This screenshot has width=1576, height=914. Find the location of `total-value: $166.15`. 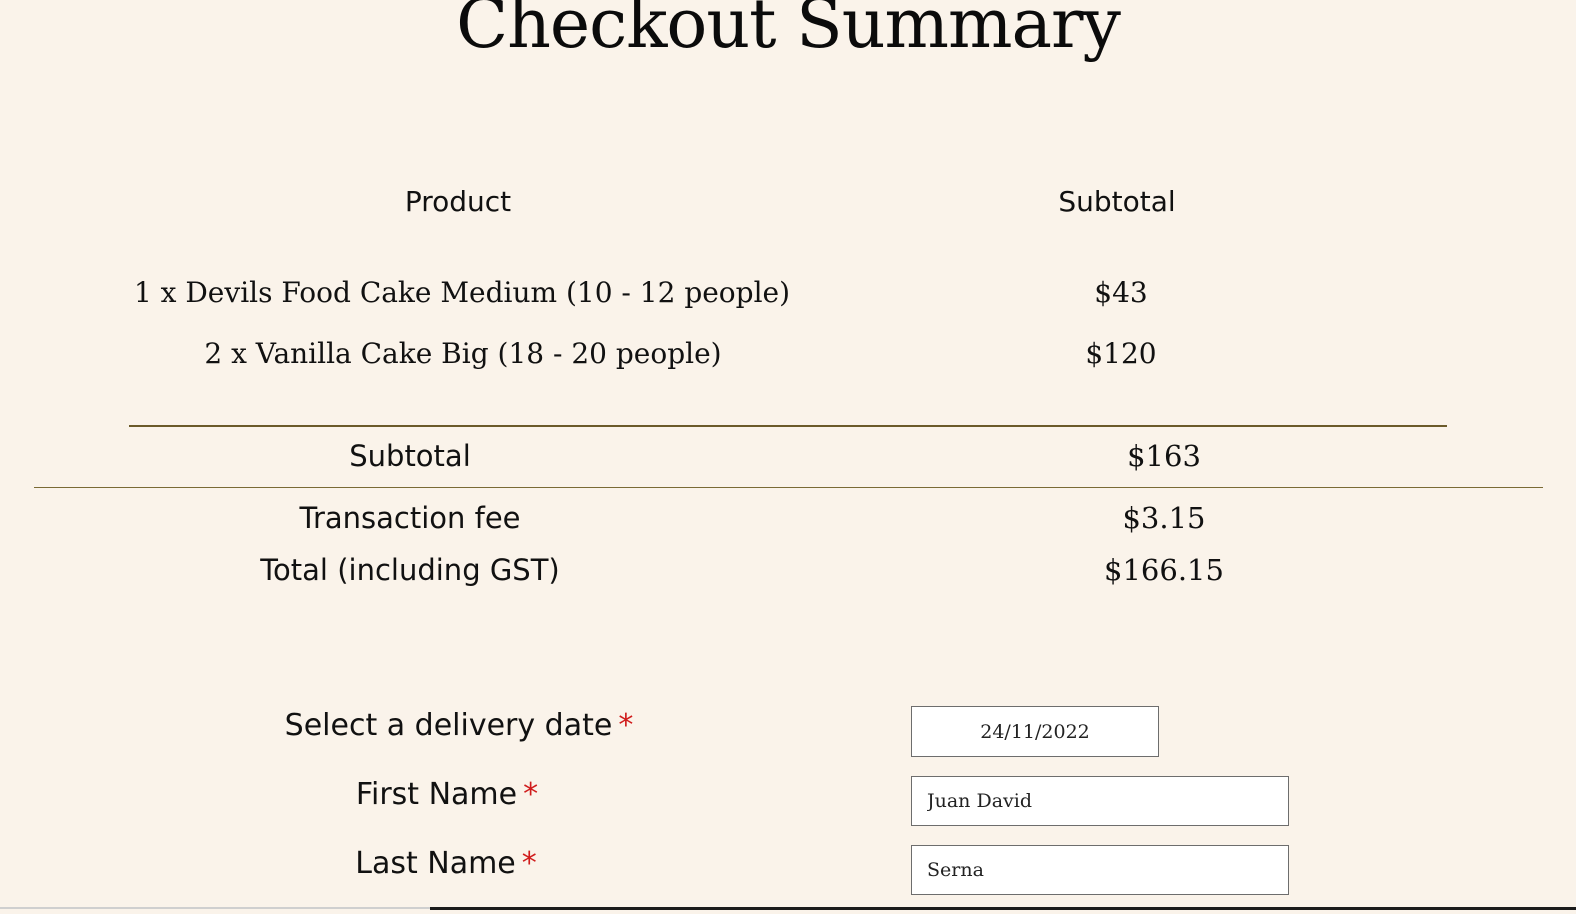

total-value: $166.15 is located at coordinates (1164, 570).